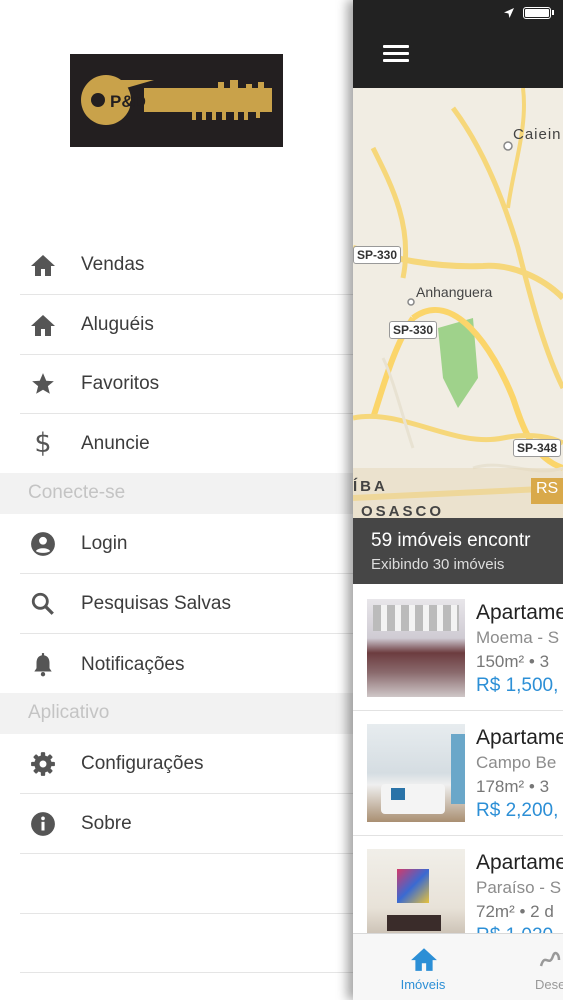 The width and height of the screenshot is (563, 1000). Describe the element at coordinates (113, 264) in the screenshot. I see `menu-item-label: Vendas` at that location.